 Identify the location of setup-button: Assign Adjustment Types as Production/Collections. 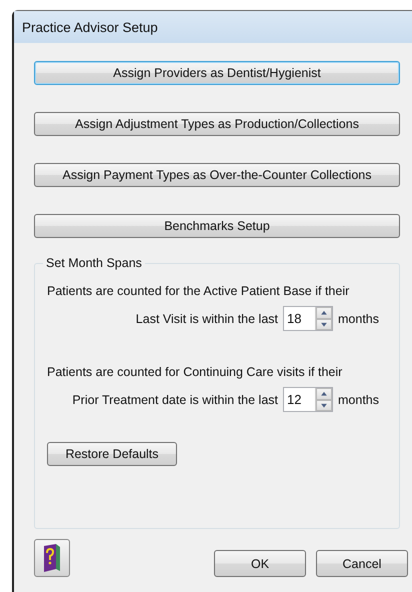
(217, 124).